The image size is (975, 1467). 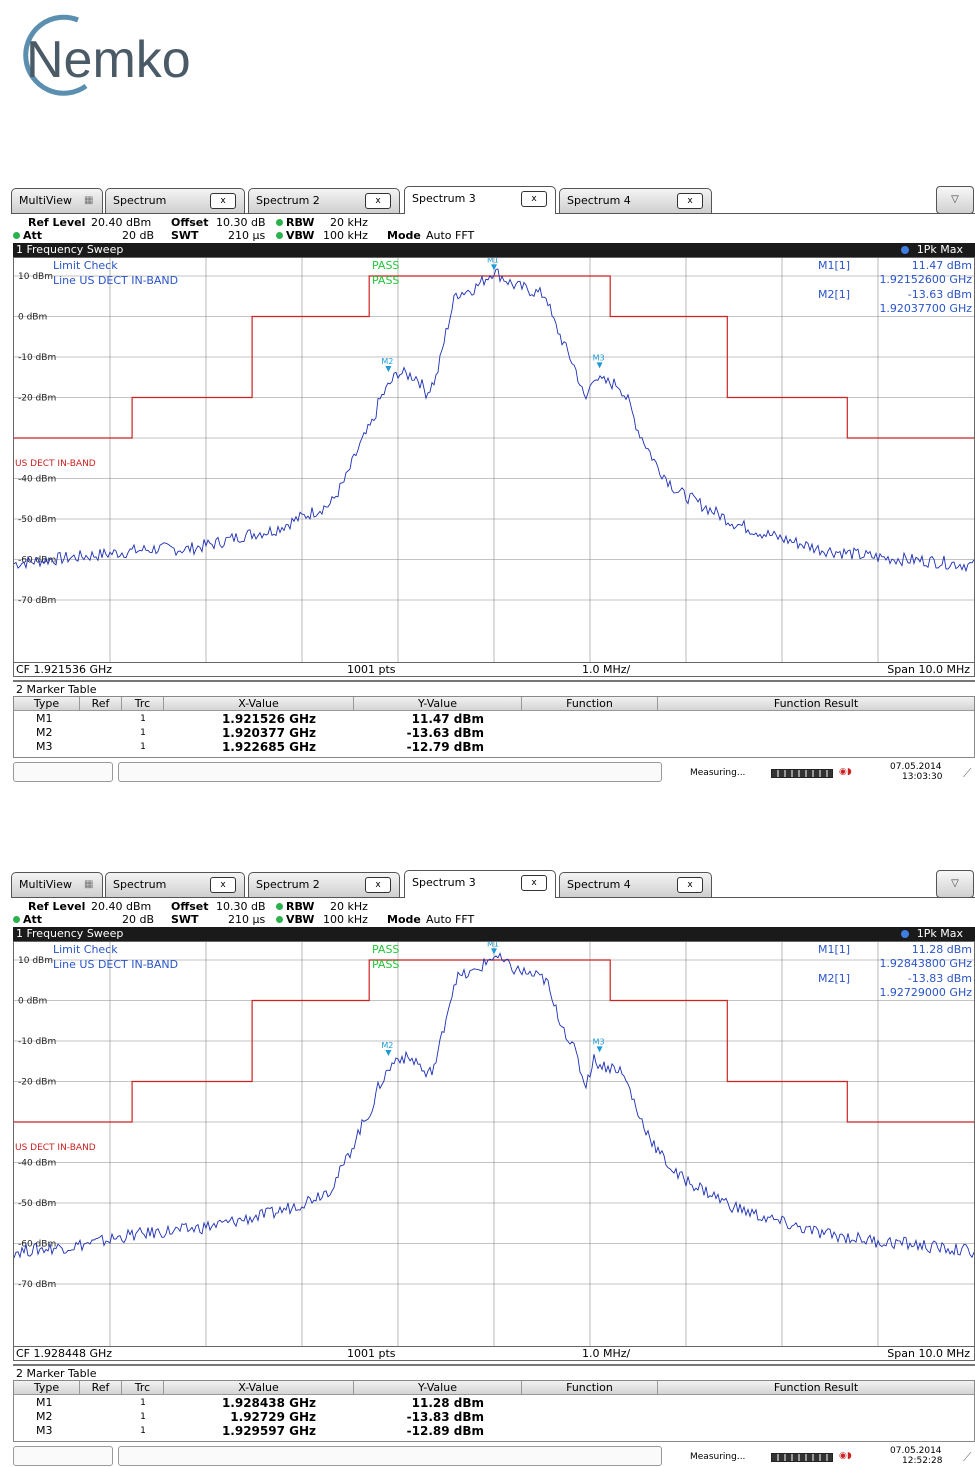 What do you see at coordinates (143, 704) in the screenshot?
I see `col-trc: Trc` at bounding box center [143, 704].